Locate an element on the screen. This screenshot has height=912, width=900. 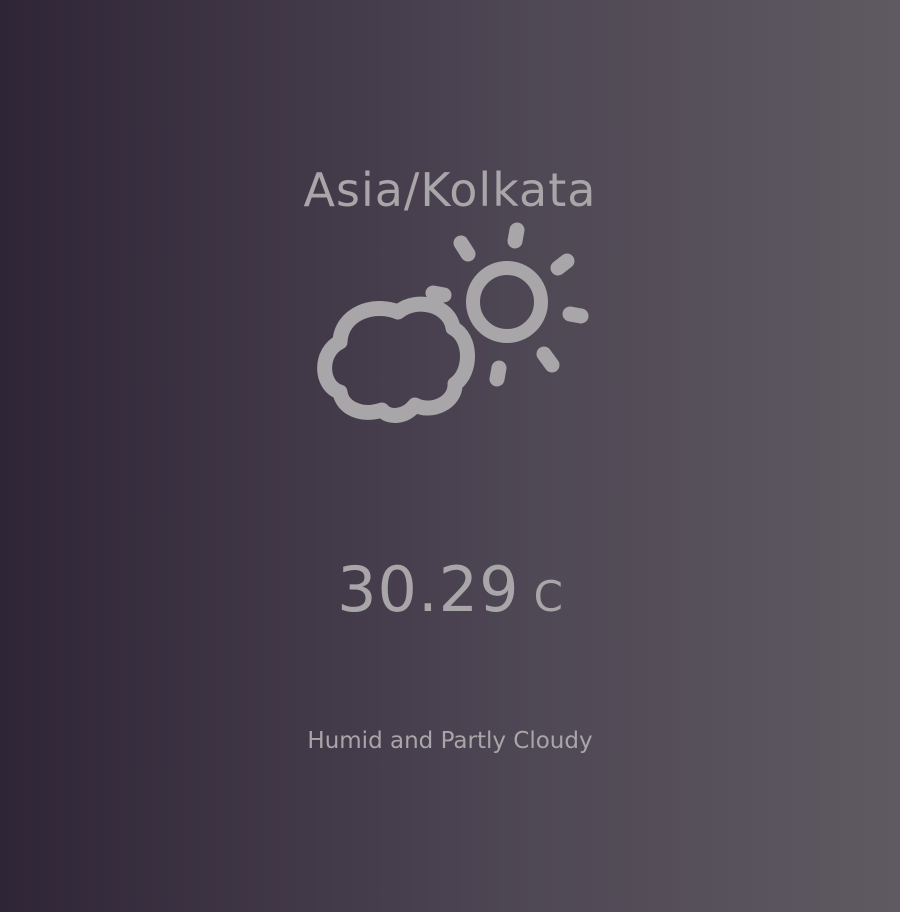
temperature-display: 30.29 C is located at coordinates (450, 593).